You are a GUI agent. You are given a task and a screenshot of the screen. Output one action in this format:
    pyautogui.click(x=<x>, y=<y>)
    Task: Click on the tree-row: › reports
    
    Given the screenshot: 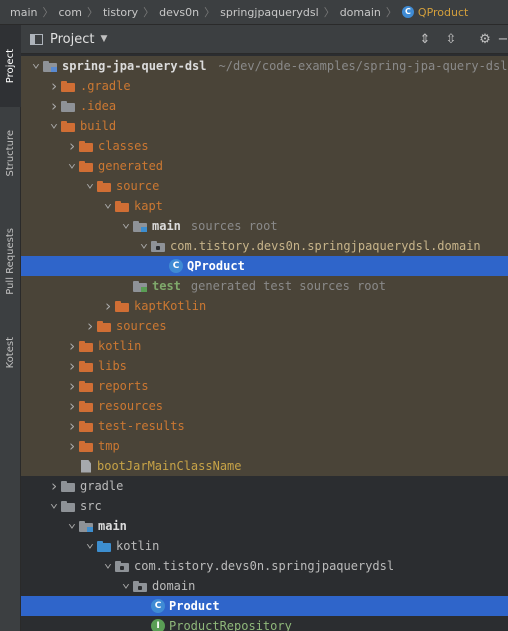 What is the action you would take?
    pyautogui.click(x=264, y=386)
    